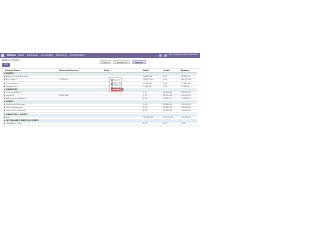 The image size is (320, 240). Describe the element at coordinates (100, 124) in the screenshot. I see `table-row: Off-Balance Sheet 0.00 0.00 0.00` at that location.